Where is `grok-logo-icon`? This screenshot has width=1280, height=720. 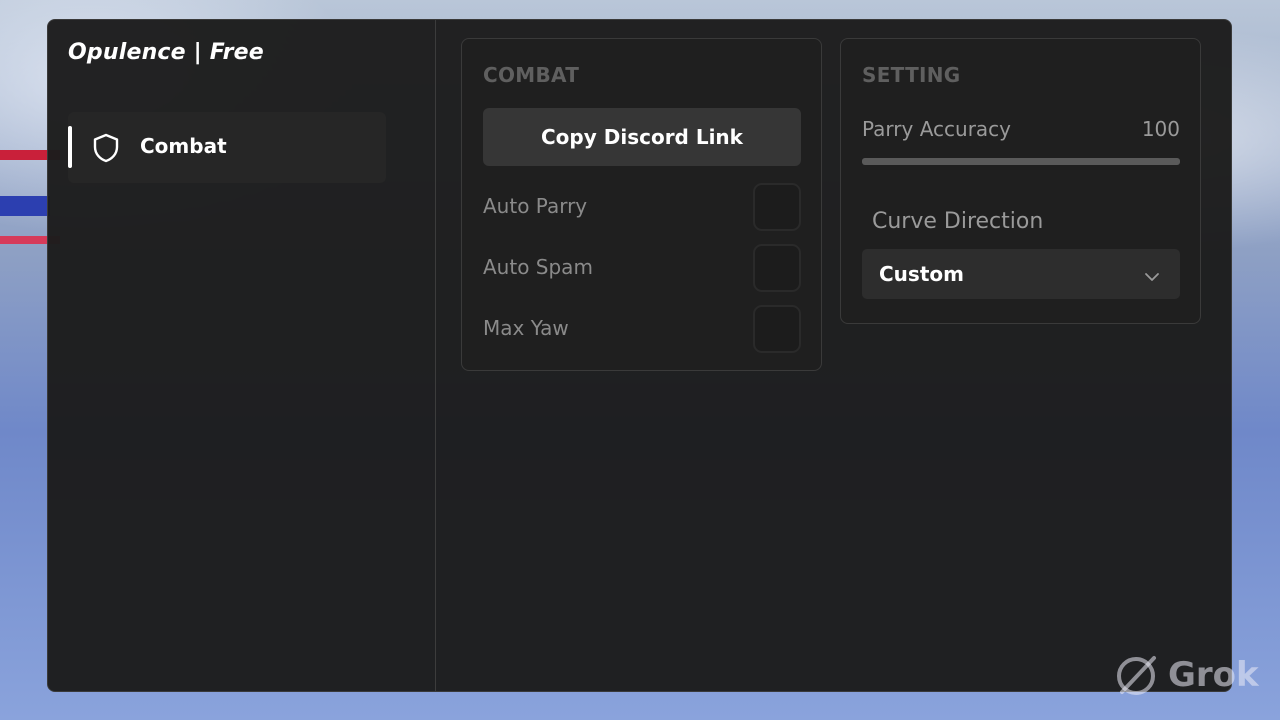
grok-logo-icon is located at coordinates (1137, 675).